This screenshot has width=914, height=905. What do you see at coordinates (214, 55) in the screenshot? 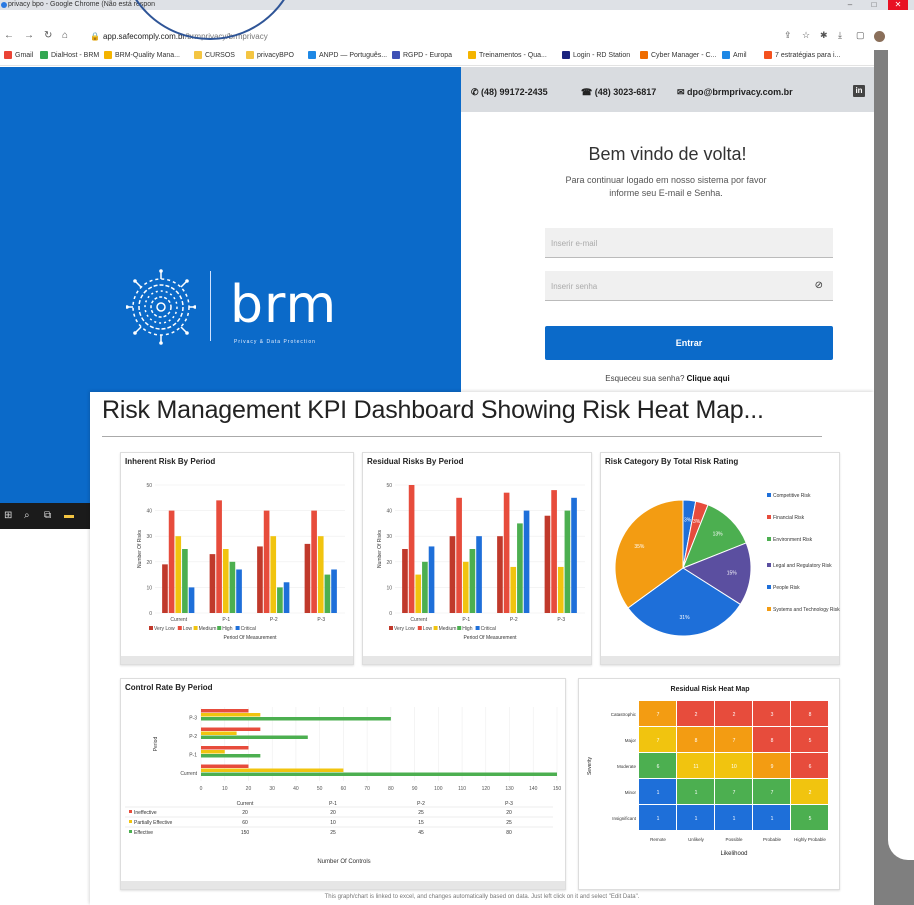
I see `bookmark-item: CURSOS` at bounding box center [214, 55].